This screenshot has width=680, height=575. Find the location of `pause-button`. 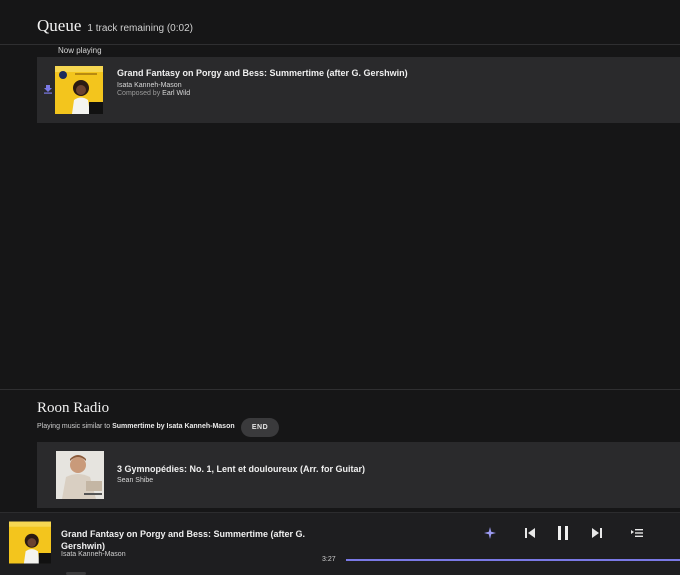

pause-button is located at coordinates (563, 533).